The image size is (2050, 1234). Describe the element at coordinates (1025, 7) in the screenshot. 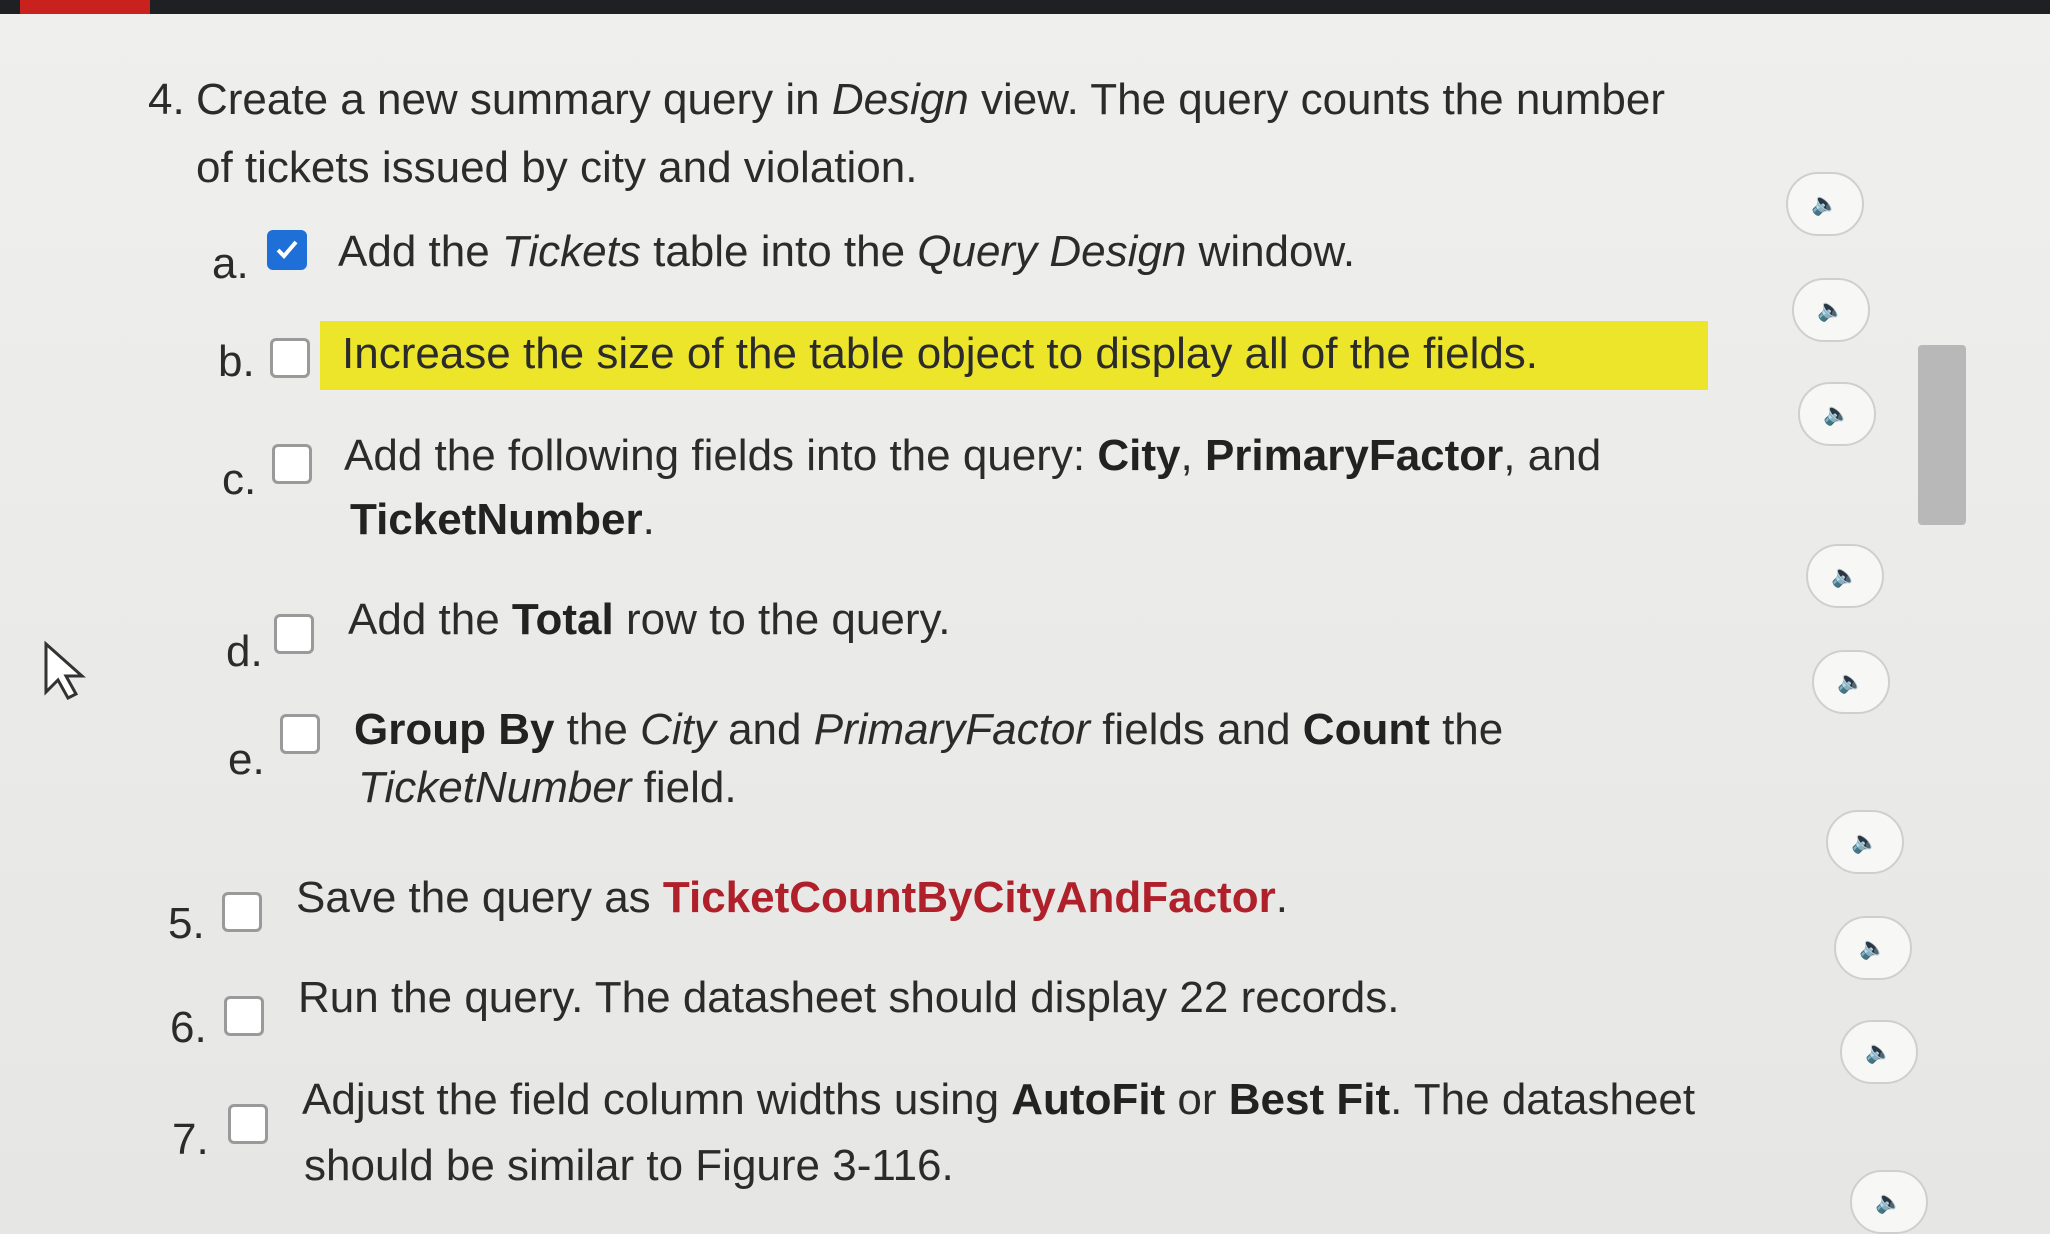

I see `top-bar` at that location.